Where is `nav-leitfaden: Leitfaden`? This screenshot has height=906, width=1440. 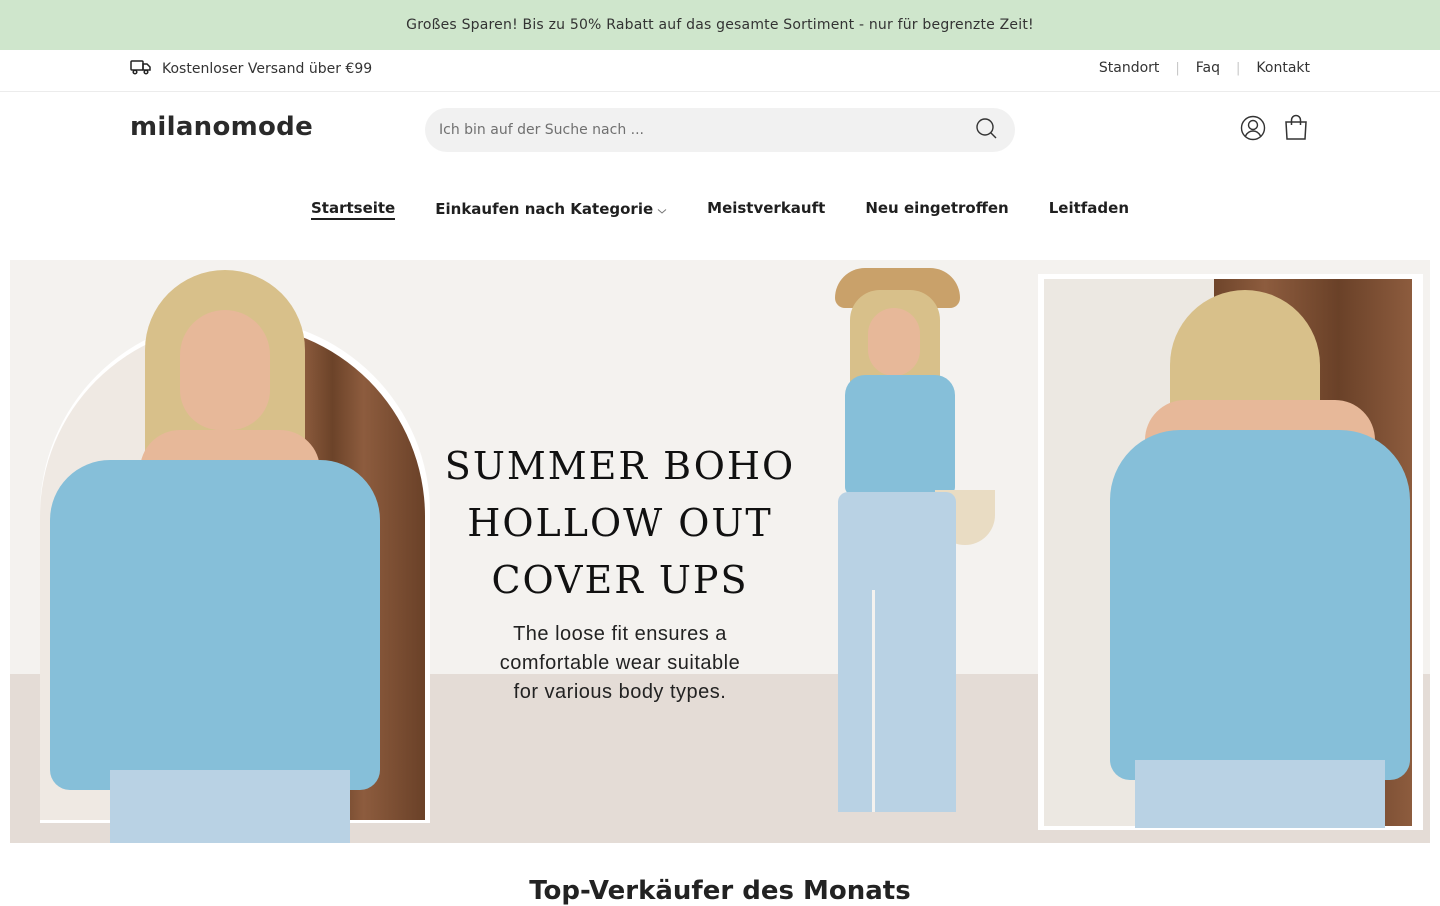
nav-leitfaden: Leitfaden is located at coordinates (1089, 208).